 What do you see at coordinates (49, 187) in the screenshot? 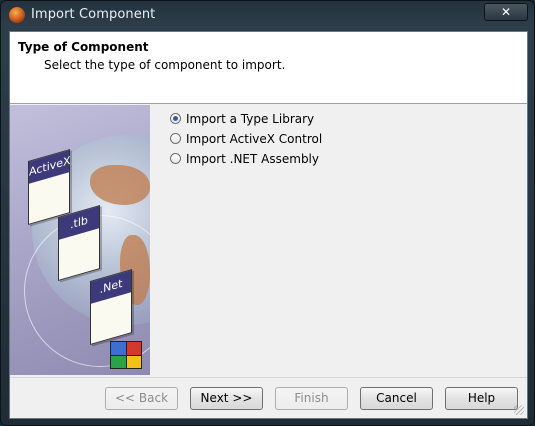
I see `activex-card: ActiveX` at bounding box center [49, 187].